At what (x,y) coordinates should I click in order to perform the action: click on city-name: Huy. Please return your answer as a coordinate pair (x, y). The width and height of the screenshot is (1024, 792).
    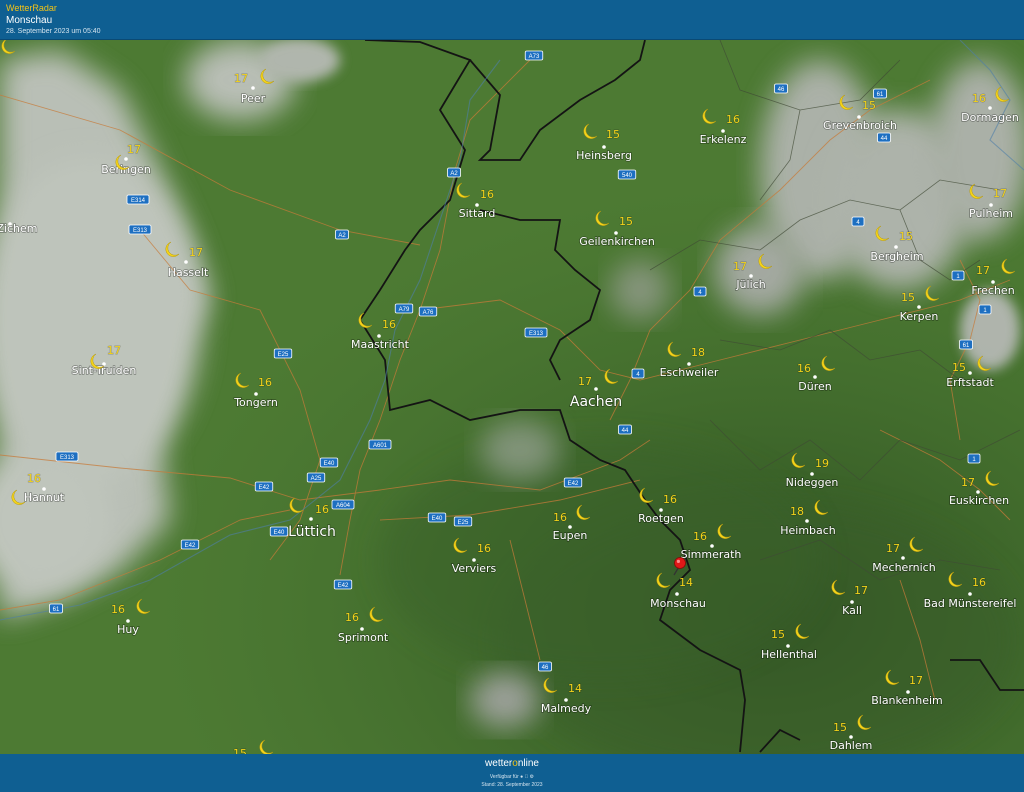
    Looking at the image, I should click on (128, 629).